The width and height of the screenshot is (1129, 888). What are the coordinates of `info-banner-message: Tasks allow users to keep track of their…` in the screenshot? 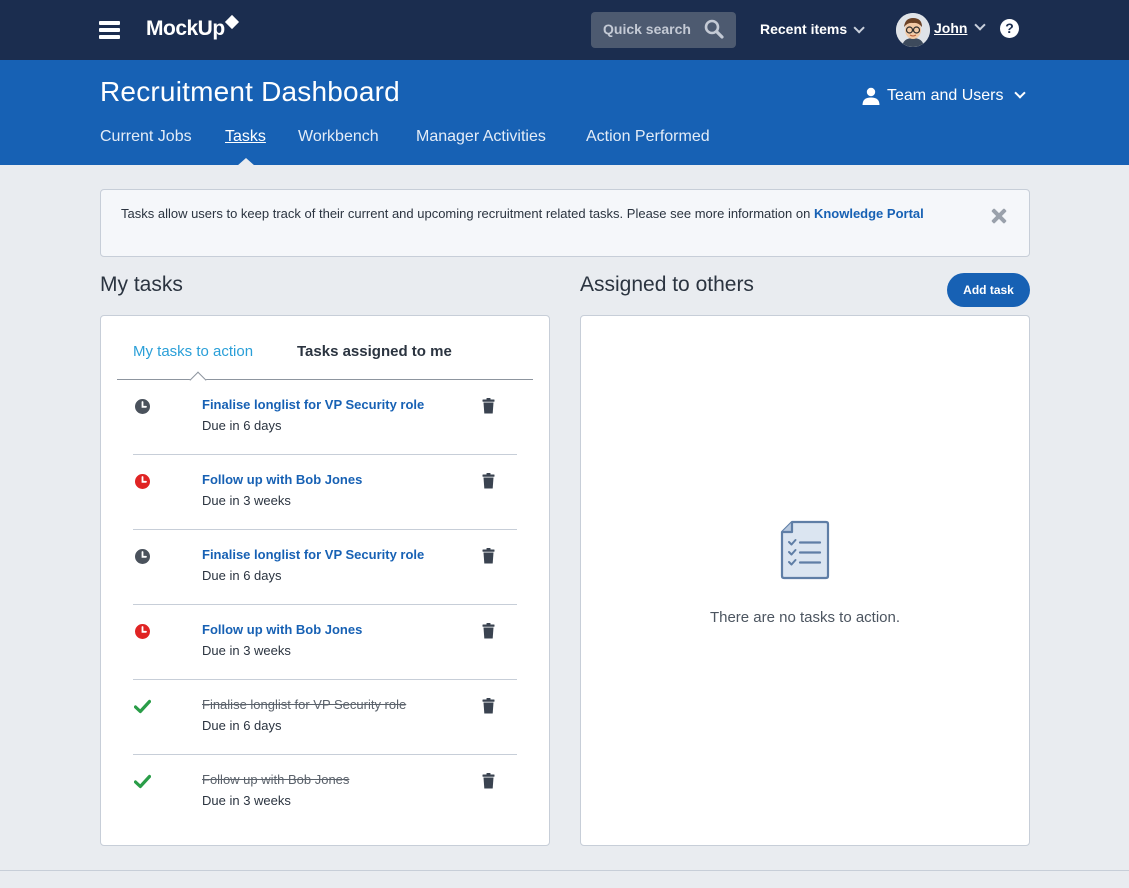 It's located at (466, 213).